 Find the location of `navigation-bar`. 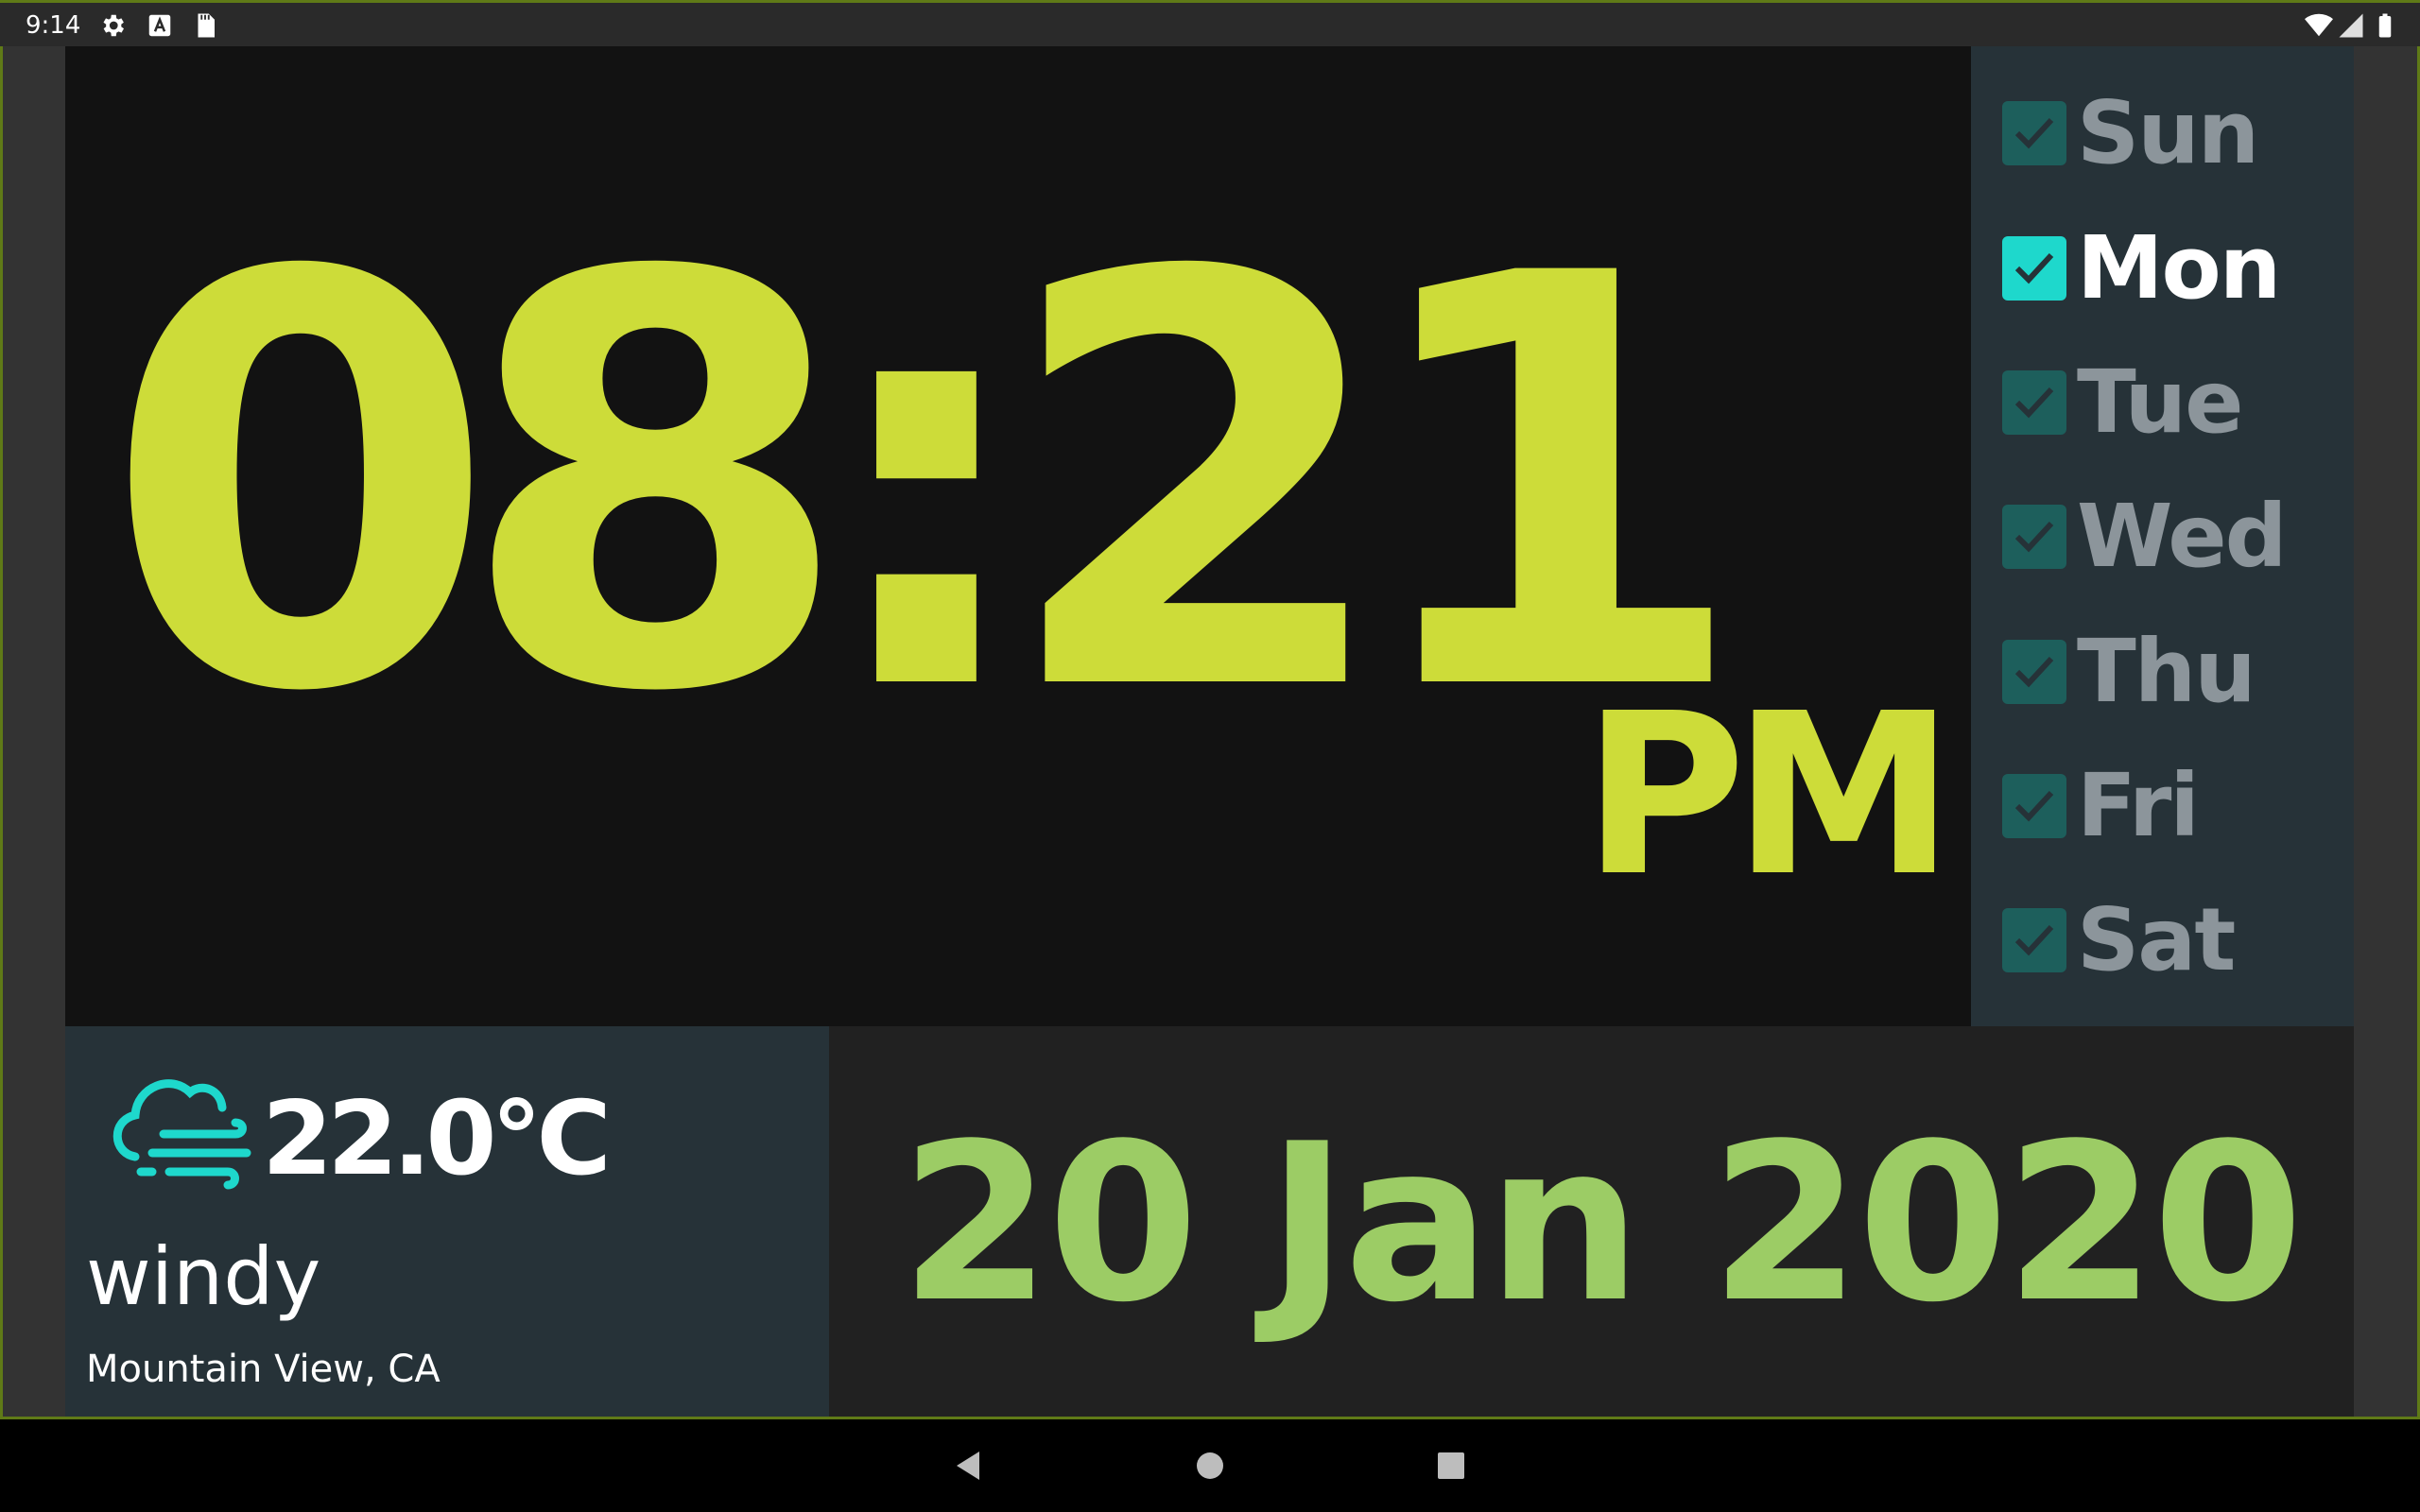

navigation-bar is located at coordinates (1210, 1465).